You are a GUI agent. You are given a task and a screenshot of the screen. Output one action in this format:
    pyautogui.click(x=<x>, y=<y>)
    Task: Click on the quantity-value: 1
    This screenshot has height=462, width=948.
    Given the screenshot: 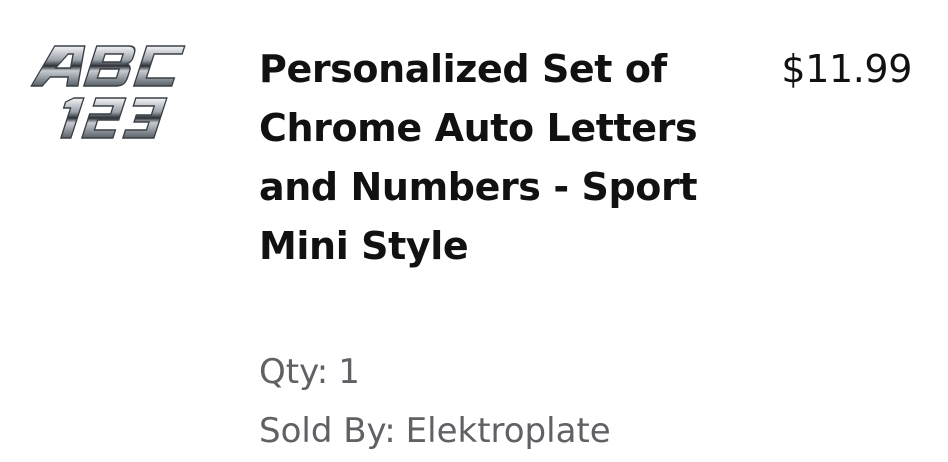 What is the action you would take?
    pyautogui.click(x=349, y=372)
    